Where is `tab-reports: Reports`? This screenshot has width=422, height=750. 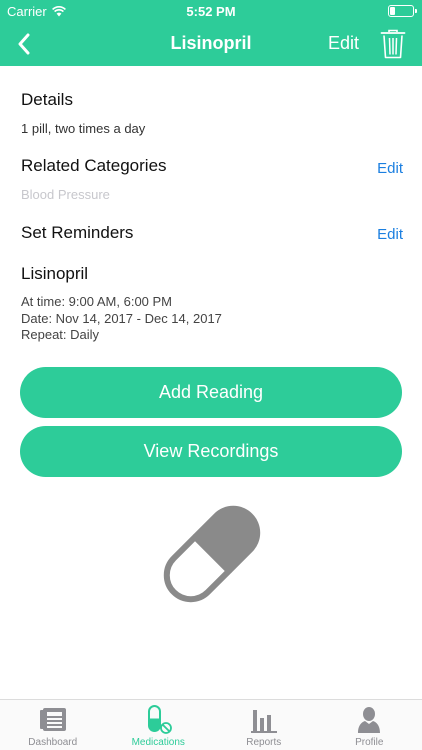 tab-reports: Reports is located at coordinates (264, 725).